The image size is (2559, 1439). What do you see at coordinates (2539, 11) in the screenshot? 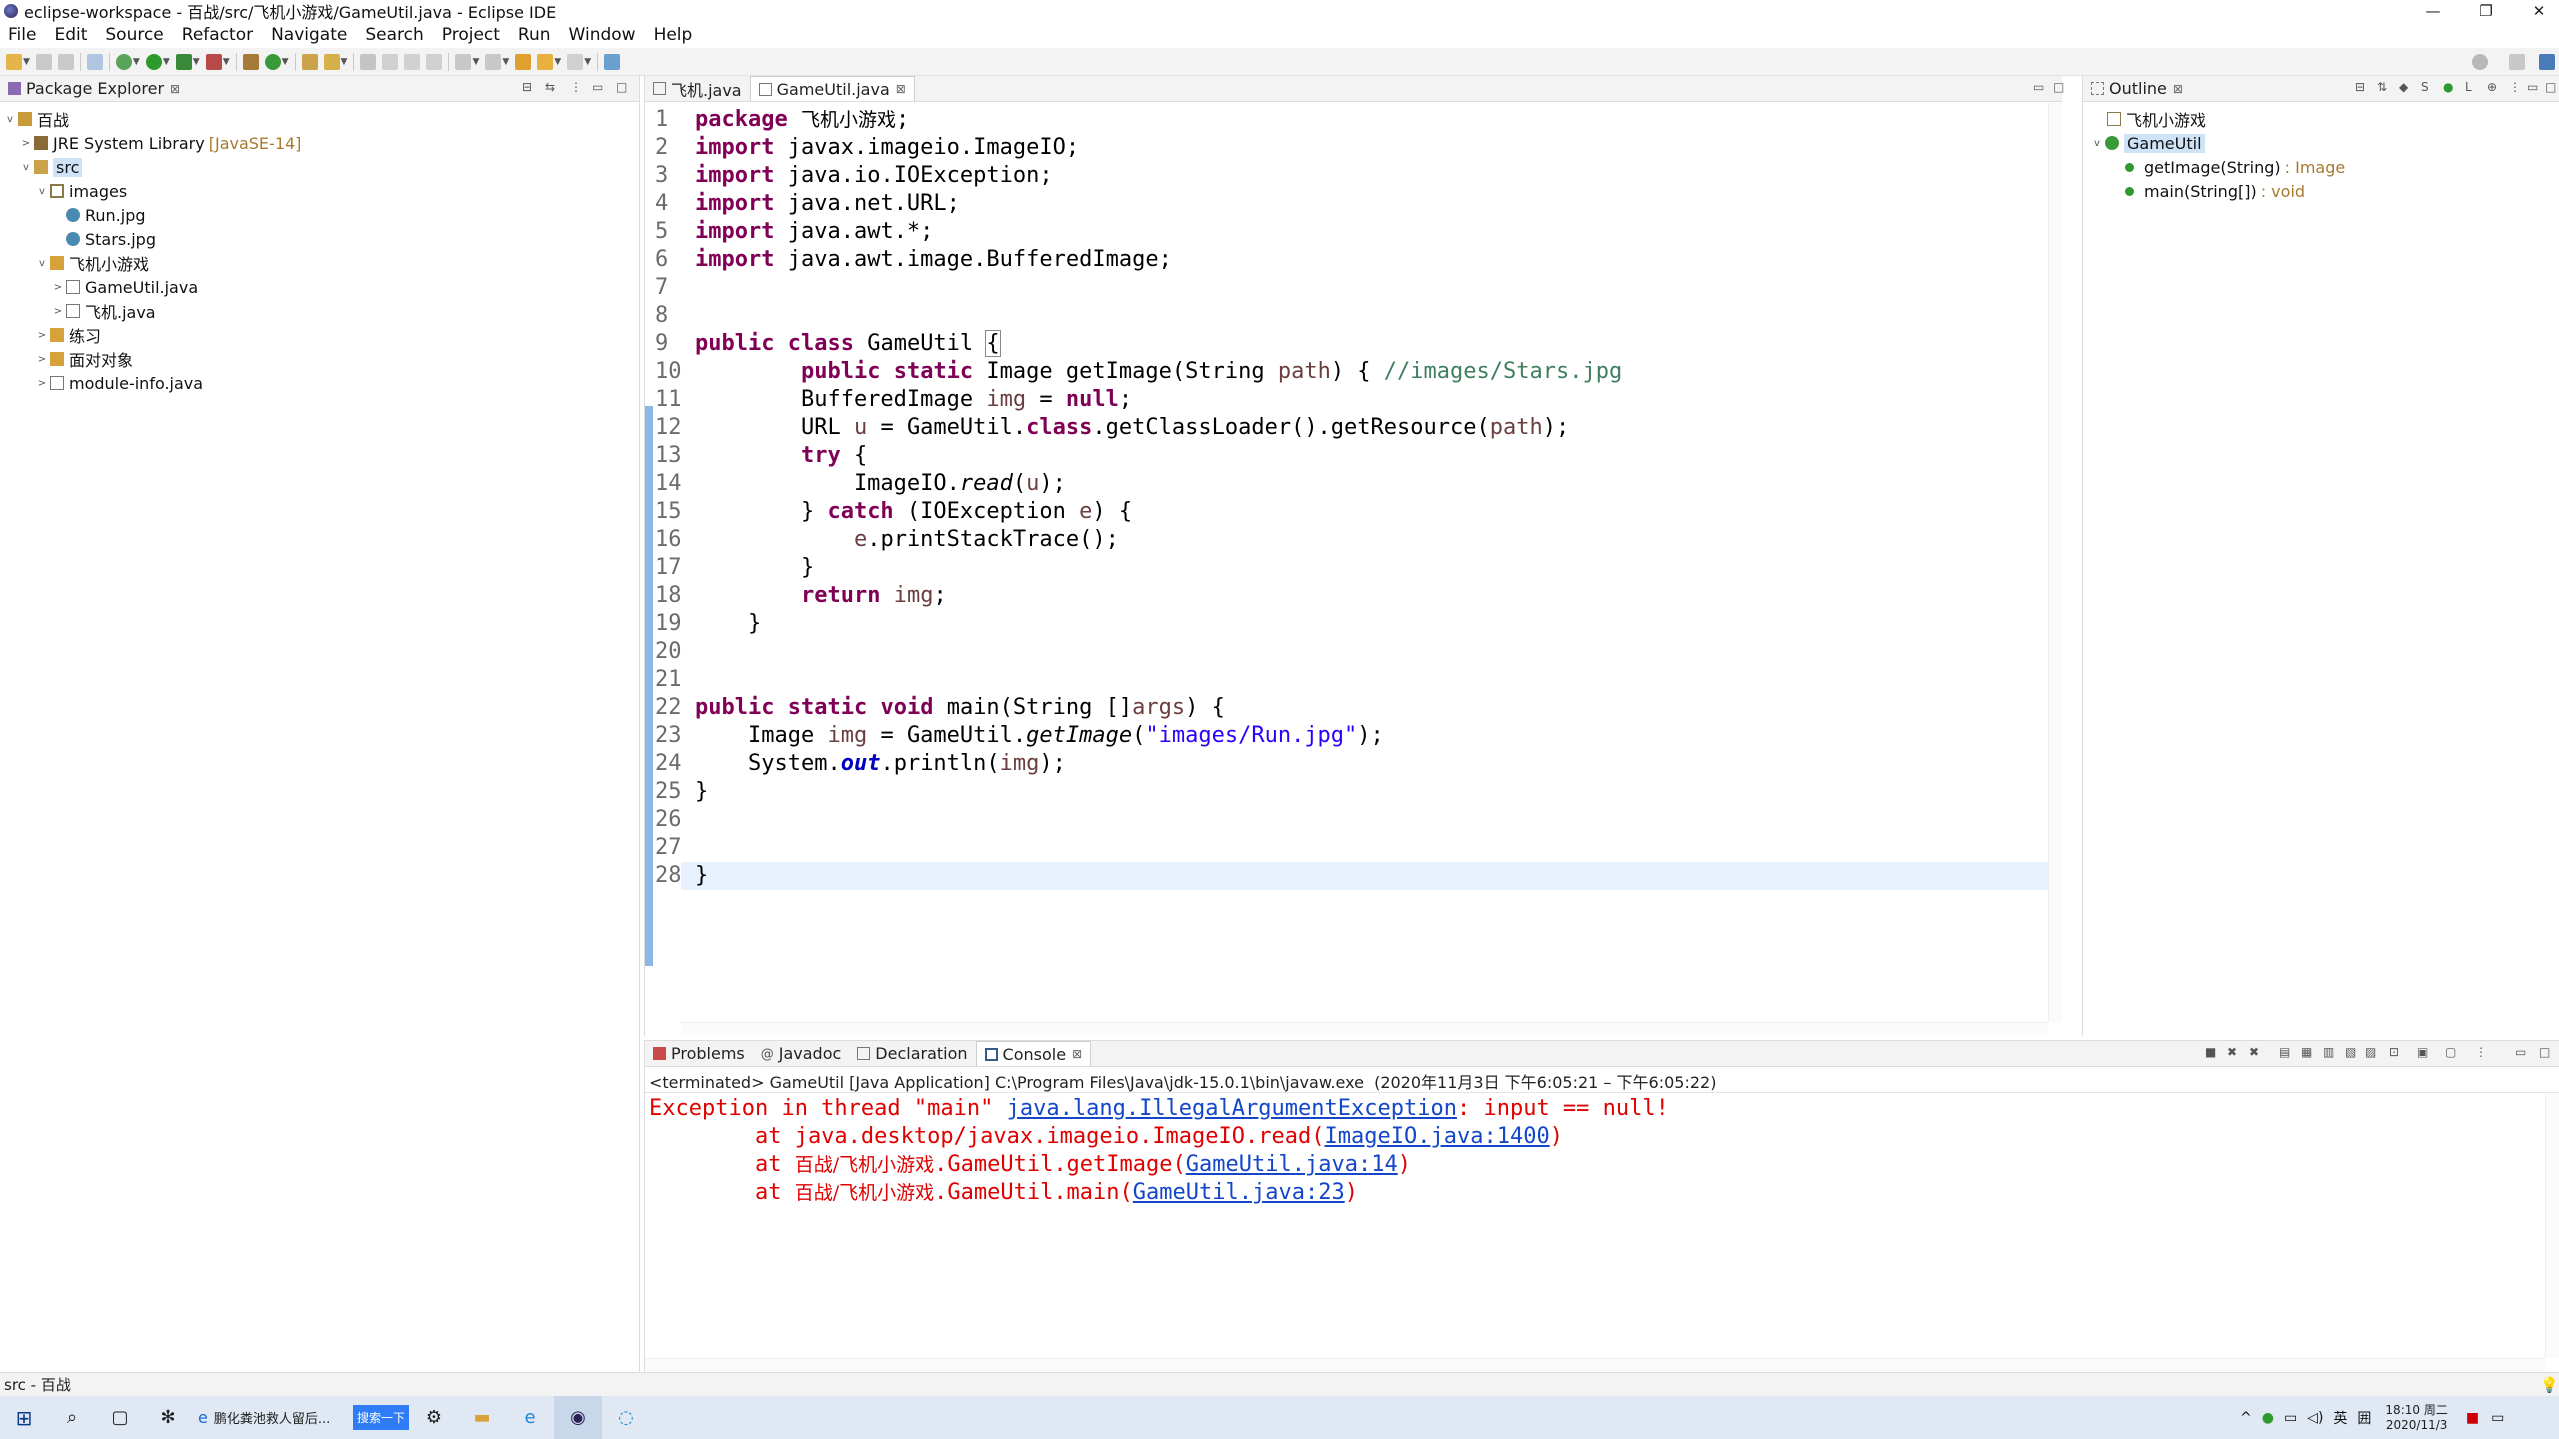
I see `close-button: ✕` at bounding box center [2539, 11].